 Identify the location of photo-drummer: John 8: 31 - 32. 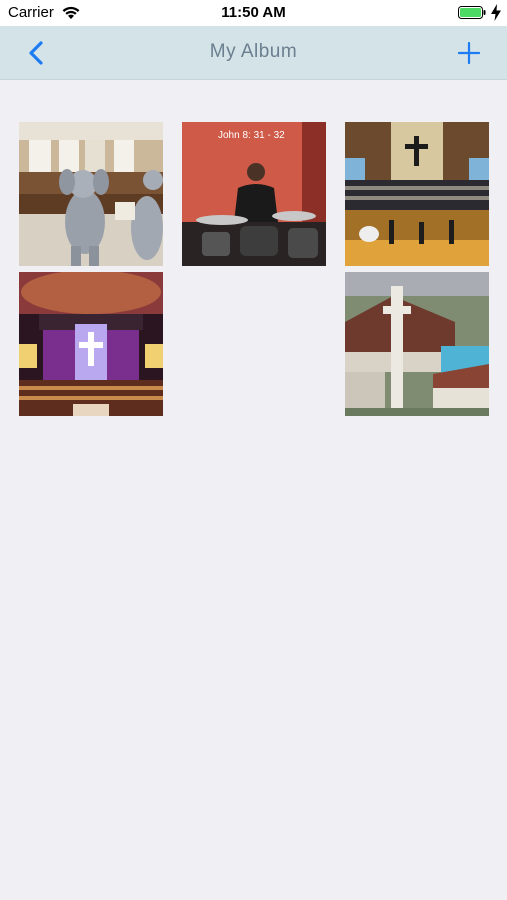
(254, 194).